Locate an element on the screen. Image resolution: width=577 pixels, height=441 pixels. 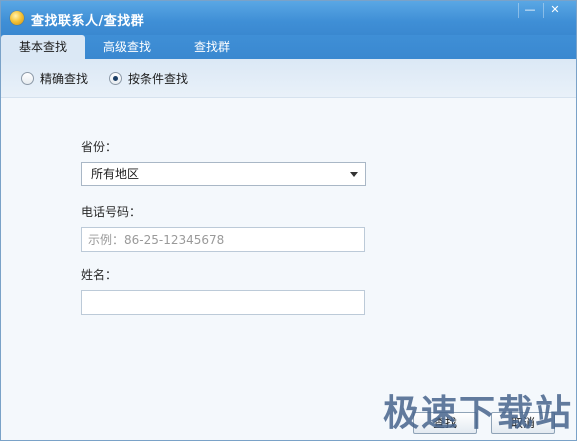
radio-condition-search: 按条件查找 is located at coordinates (148, 78).